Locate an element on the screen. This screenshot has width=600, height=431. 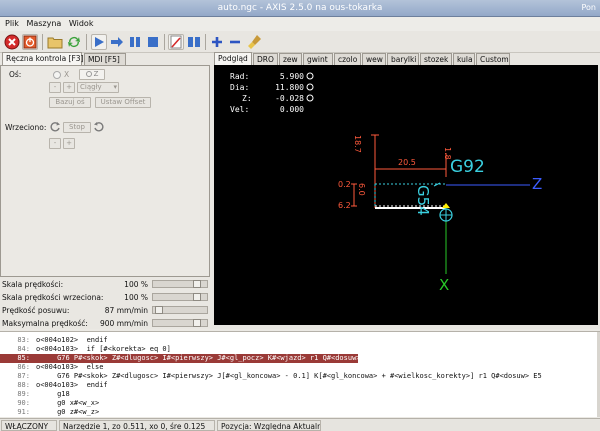
code-line: 88: o<004o103> endif is located at coordinates (298, 385).